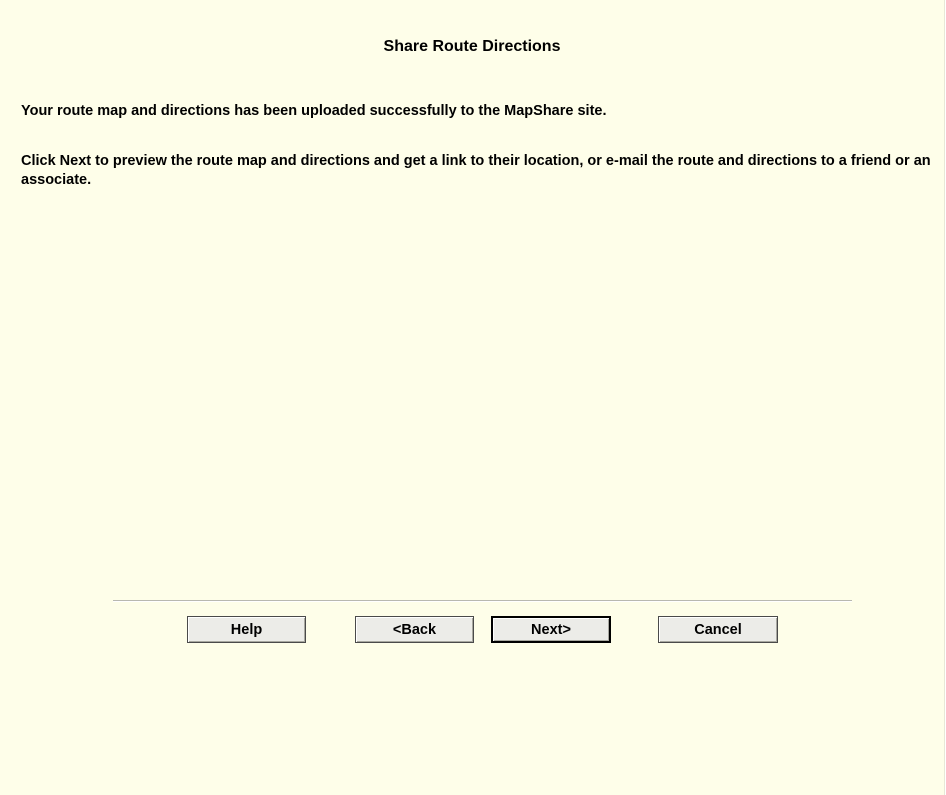 This screenshot has width=946, height=795. Describe the element at coordinates (414, 629) in the screenshot. I see `back-button: <Back` at that location.